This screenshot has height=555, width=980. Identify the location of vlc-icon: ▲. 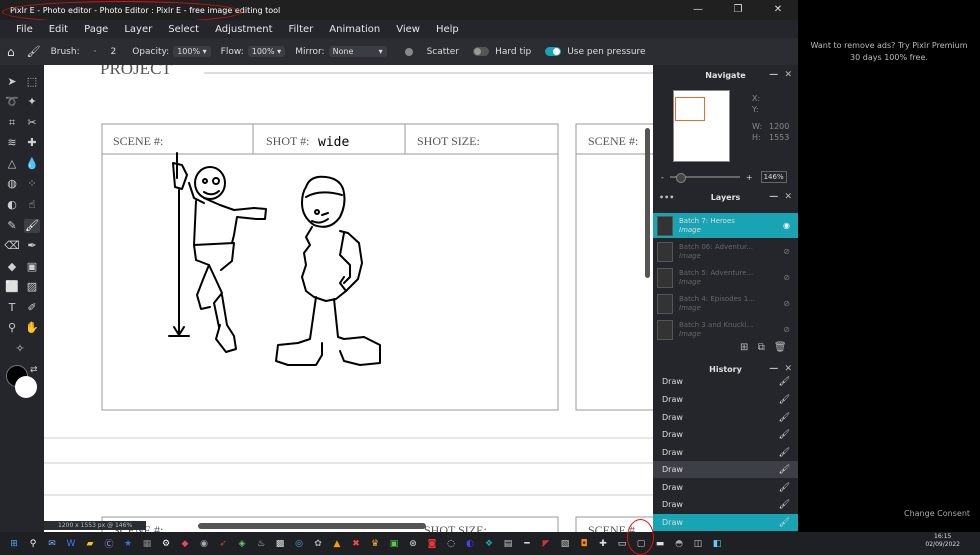
(337, 544).